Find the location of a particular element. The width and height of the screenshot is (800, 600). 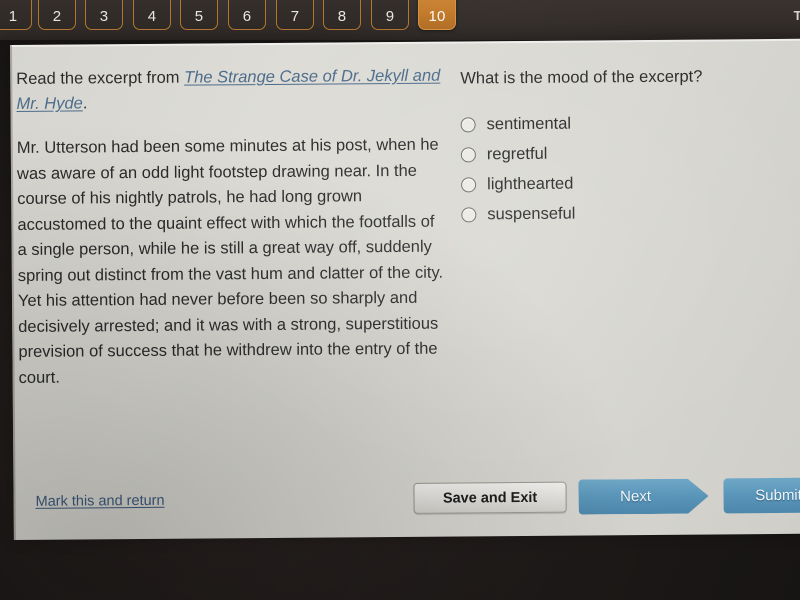

tab-label: 2 is located at coordinates (57, 16).